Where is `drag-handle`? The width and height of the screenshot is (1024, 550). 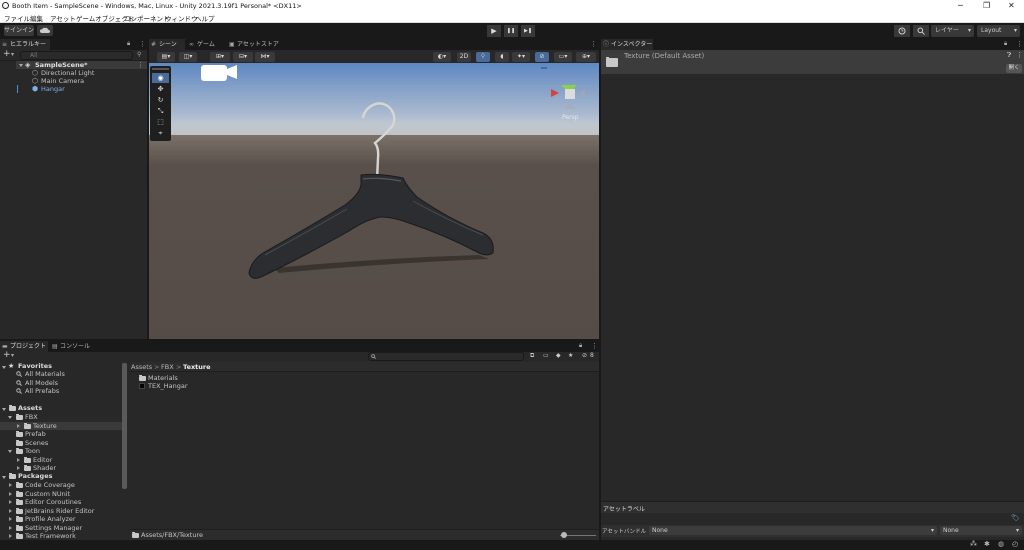 drag-handle is located at coordinates (160, 69).